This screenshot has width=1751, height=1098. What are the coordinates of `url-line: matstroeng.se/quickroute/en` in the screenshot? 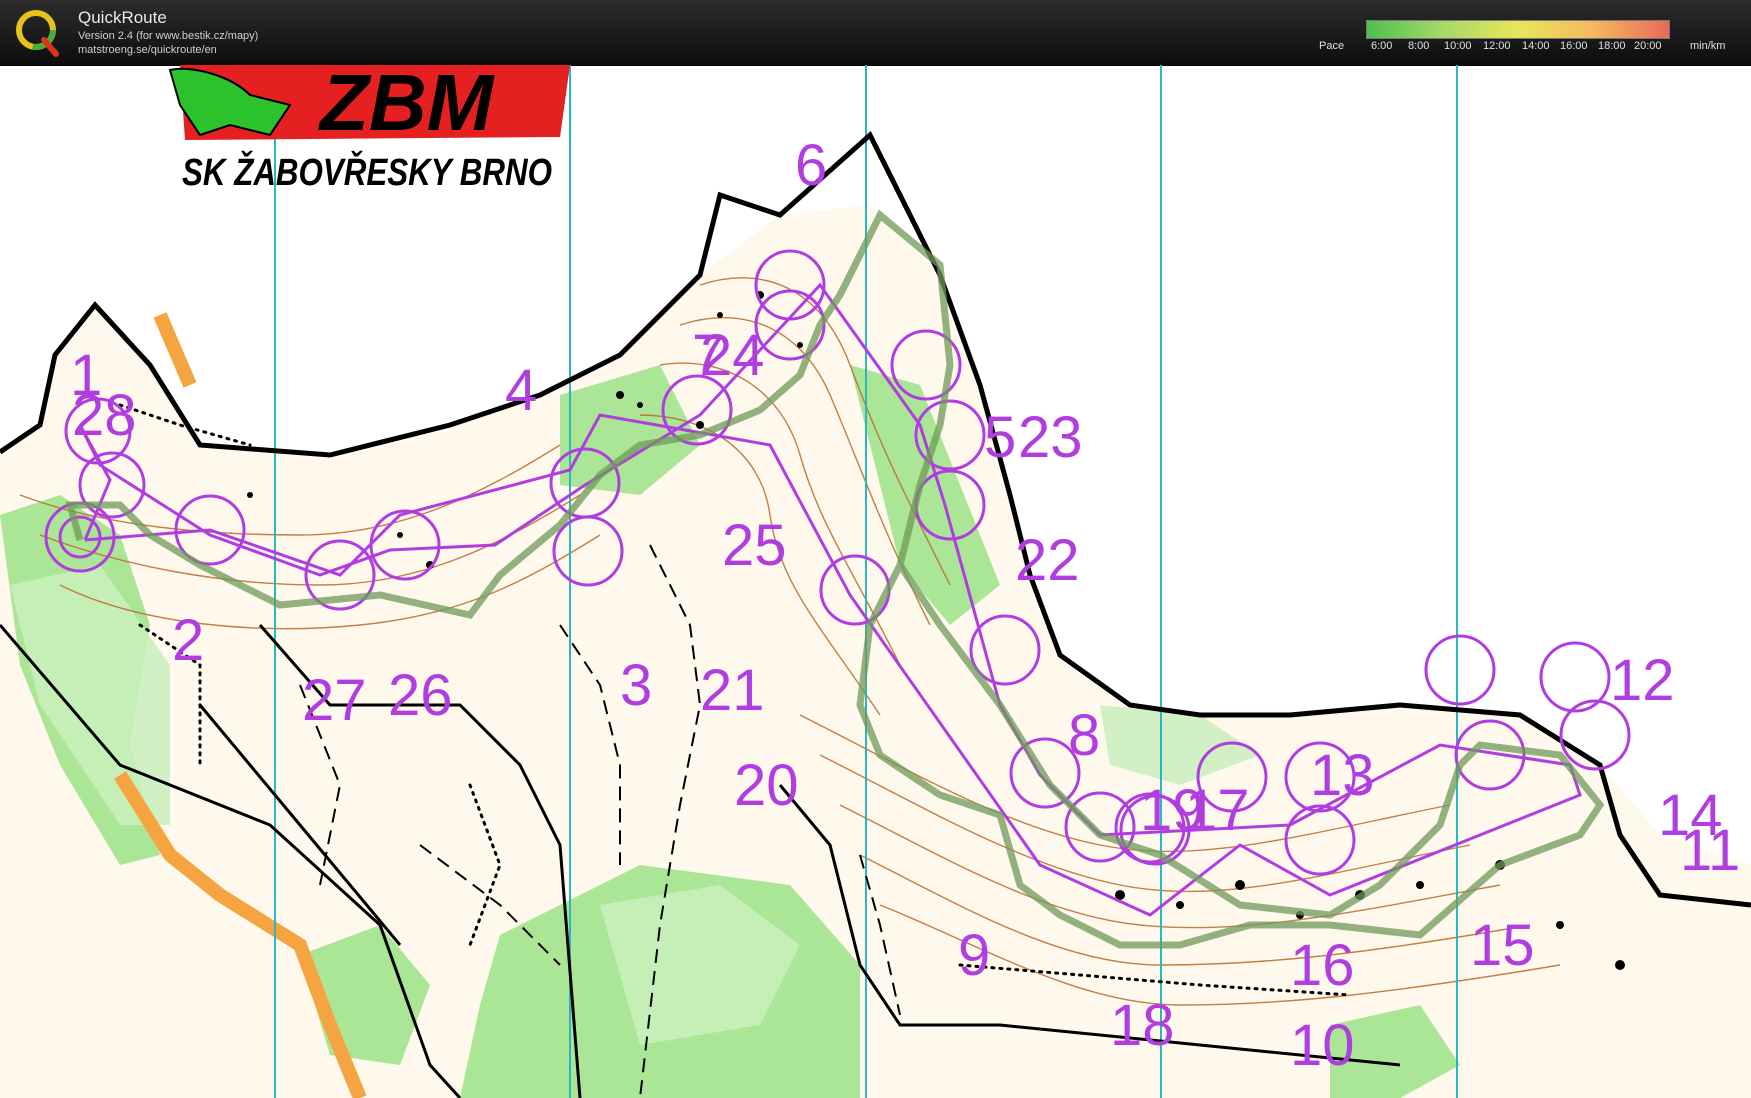 It's located at (147, 50).